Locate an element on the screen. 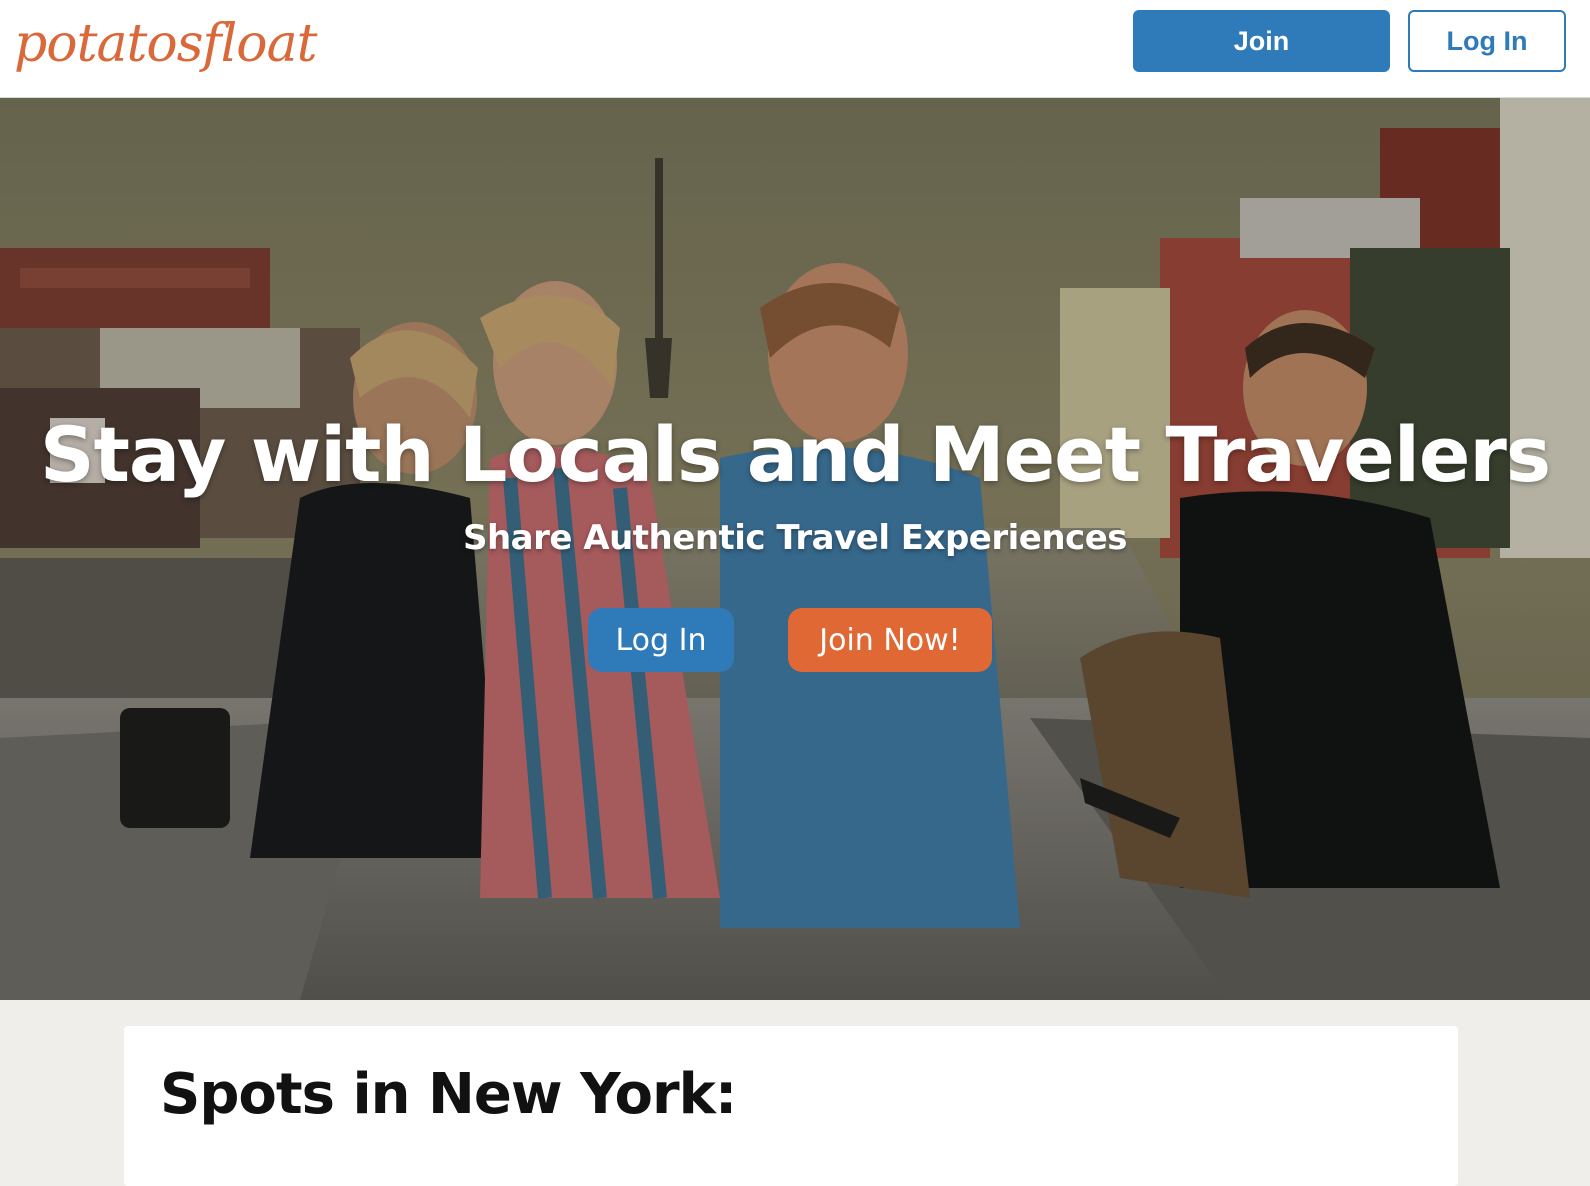  header-join-button: Join is located at coordinates (1261, 41).